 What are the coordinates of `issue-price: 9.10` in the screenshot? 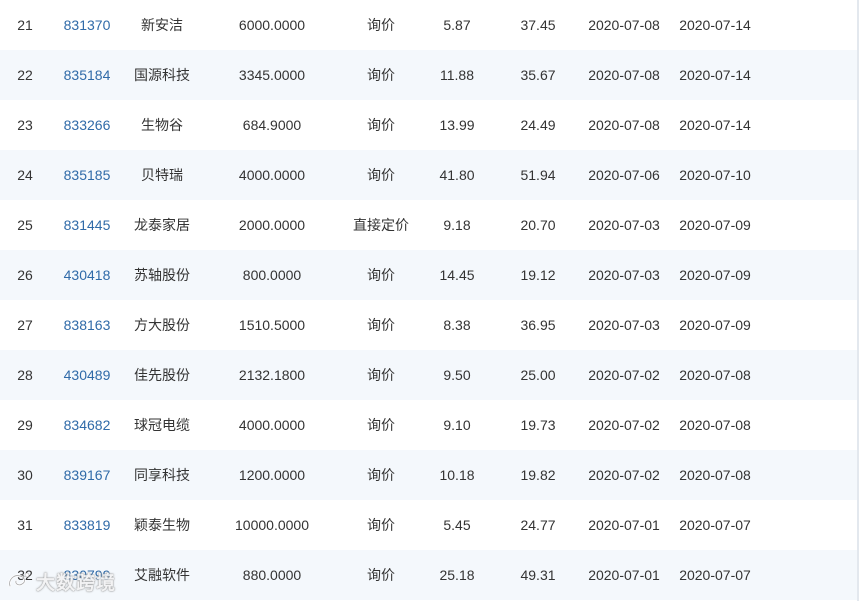 It's located at (457, 425).